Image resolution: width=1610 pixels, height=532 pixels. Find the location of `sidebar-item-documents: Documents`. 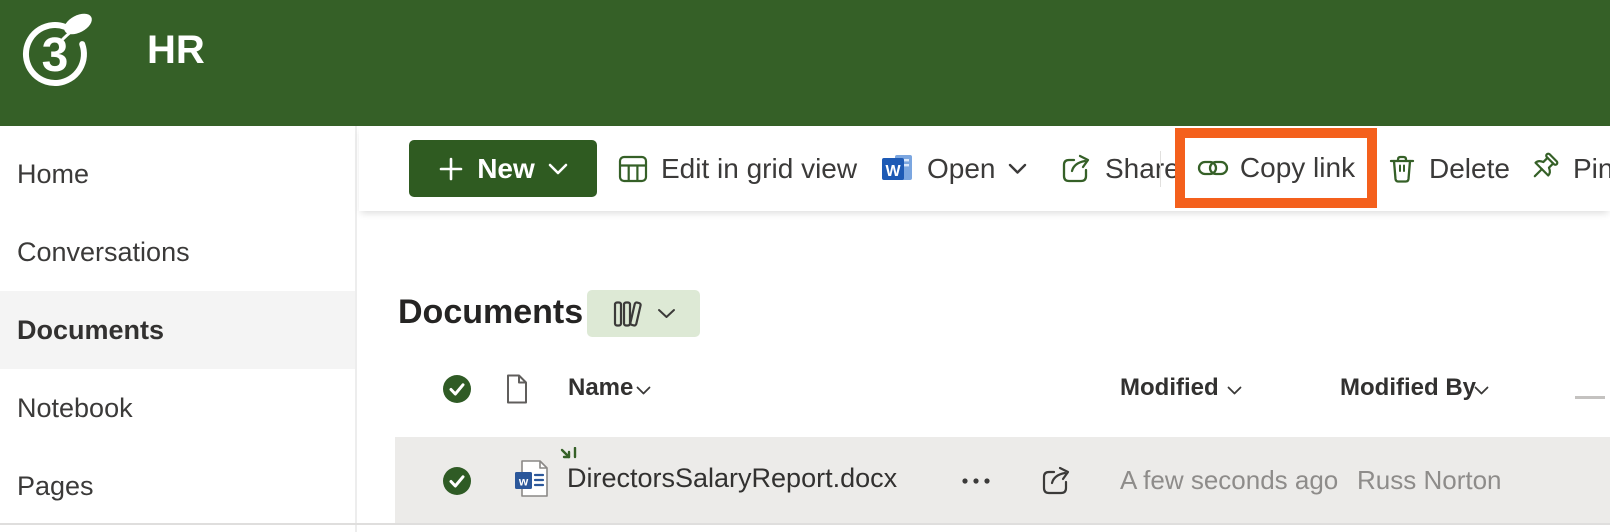

sidebar-item-documents: Documents is located at coordinates (177, 330).